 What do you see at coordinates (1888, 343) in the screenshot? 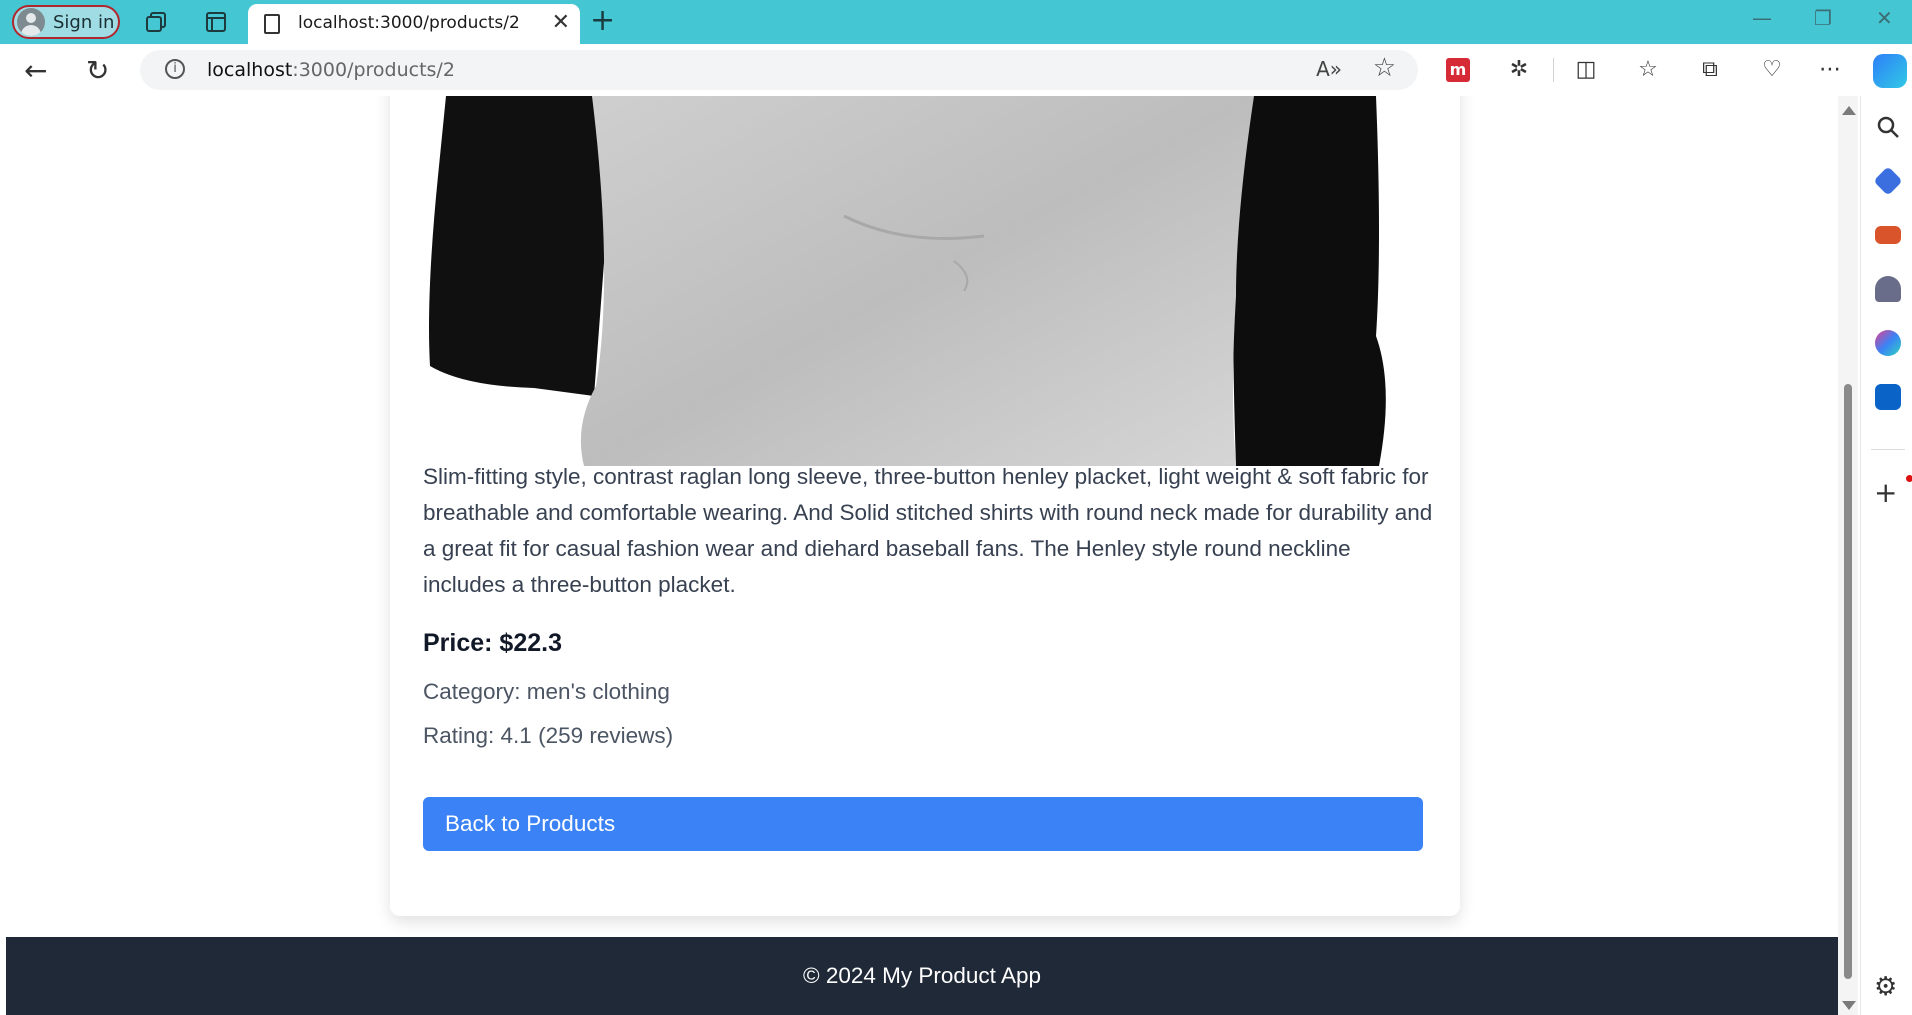
I see `microsoft365-icon` at bounding box center [1888, 343].